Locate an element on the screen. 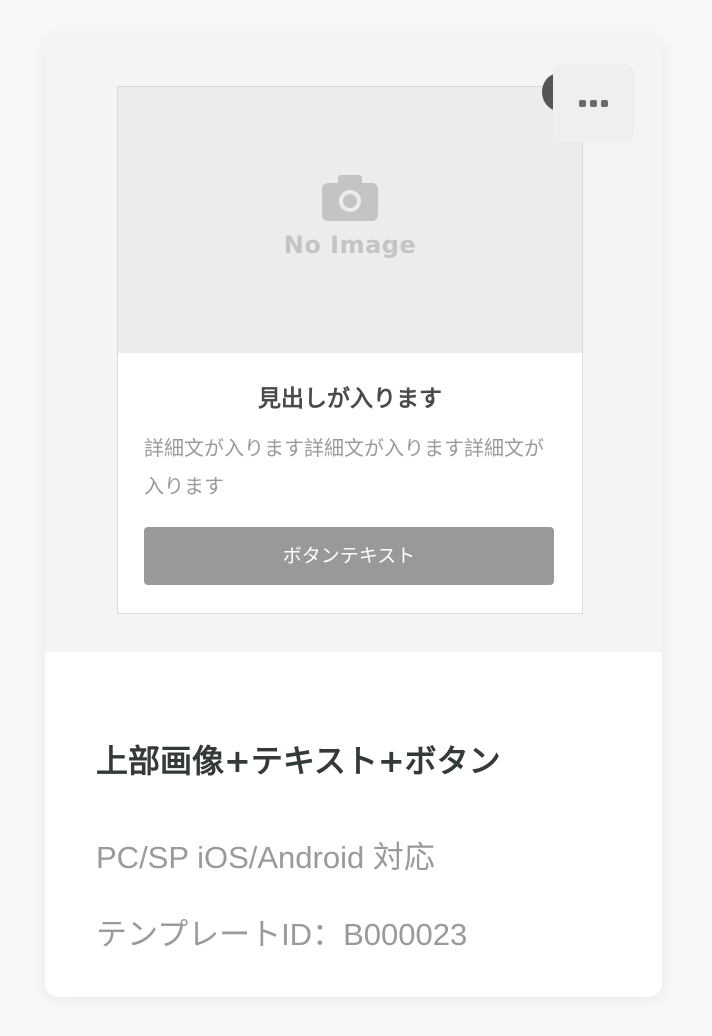  template-title: 上部画像+テキスト+ボタン is located at coordinates (298, 761).